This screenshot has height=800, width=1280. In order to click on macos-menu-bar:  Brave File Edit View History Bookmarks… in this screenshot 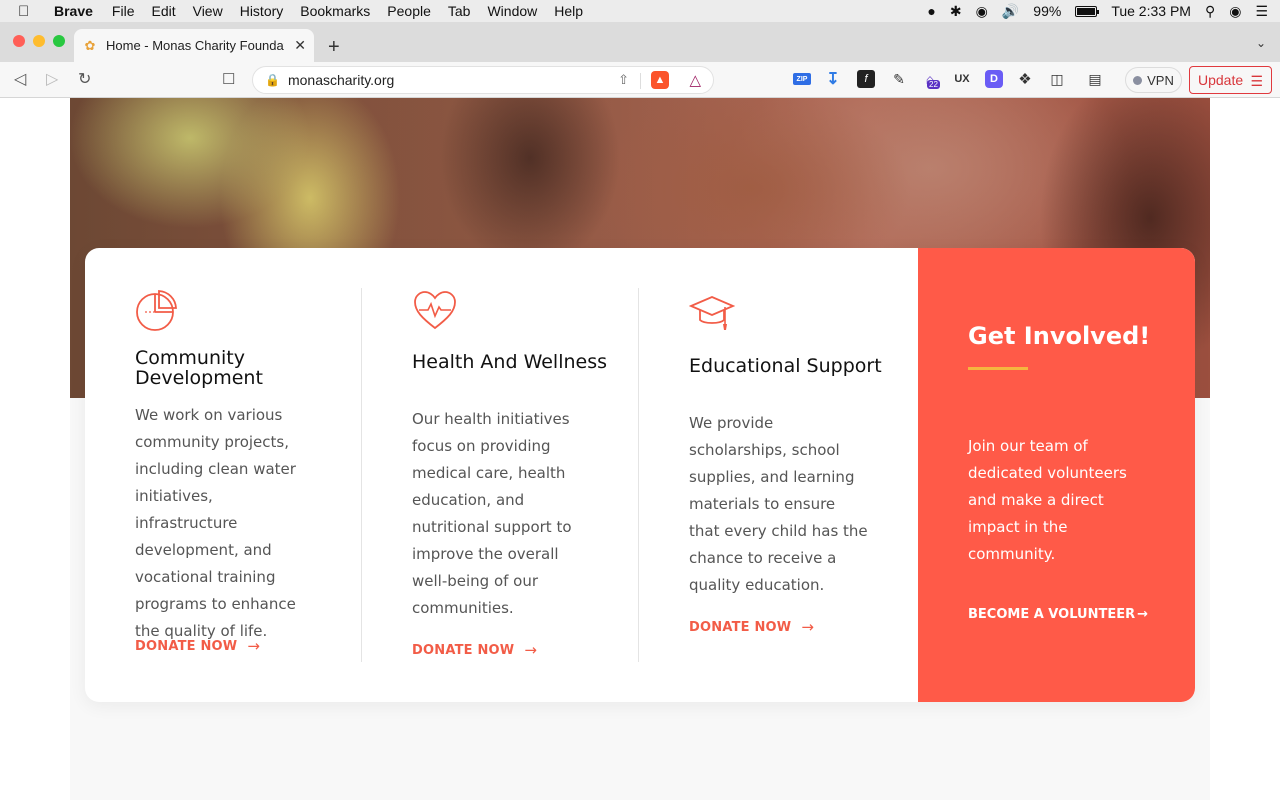, I will do `click(640, 11)`.